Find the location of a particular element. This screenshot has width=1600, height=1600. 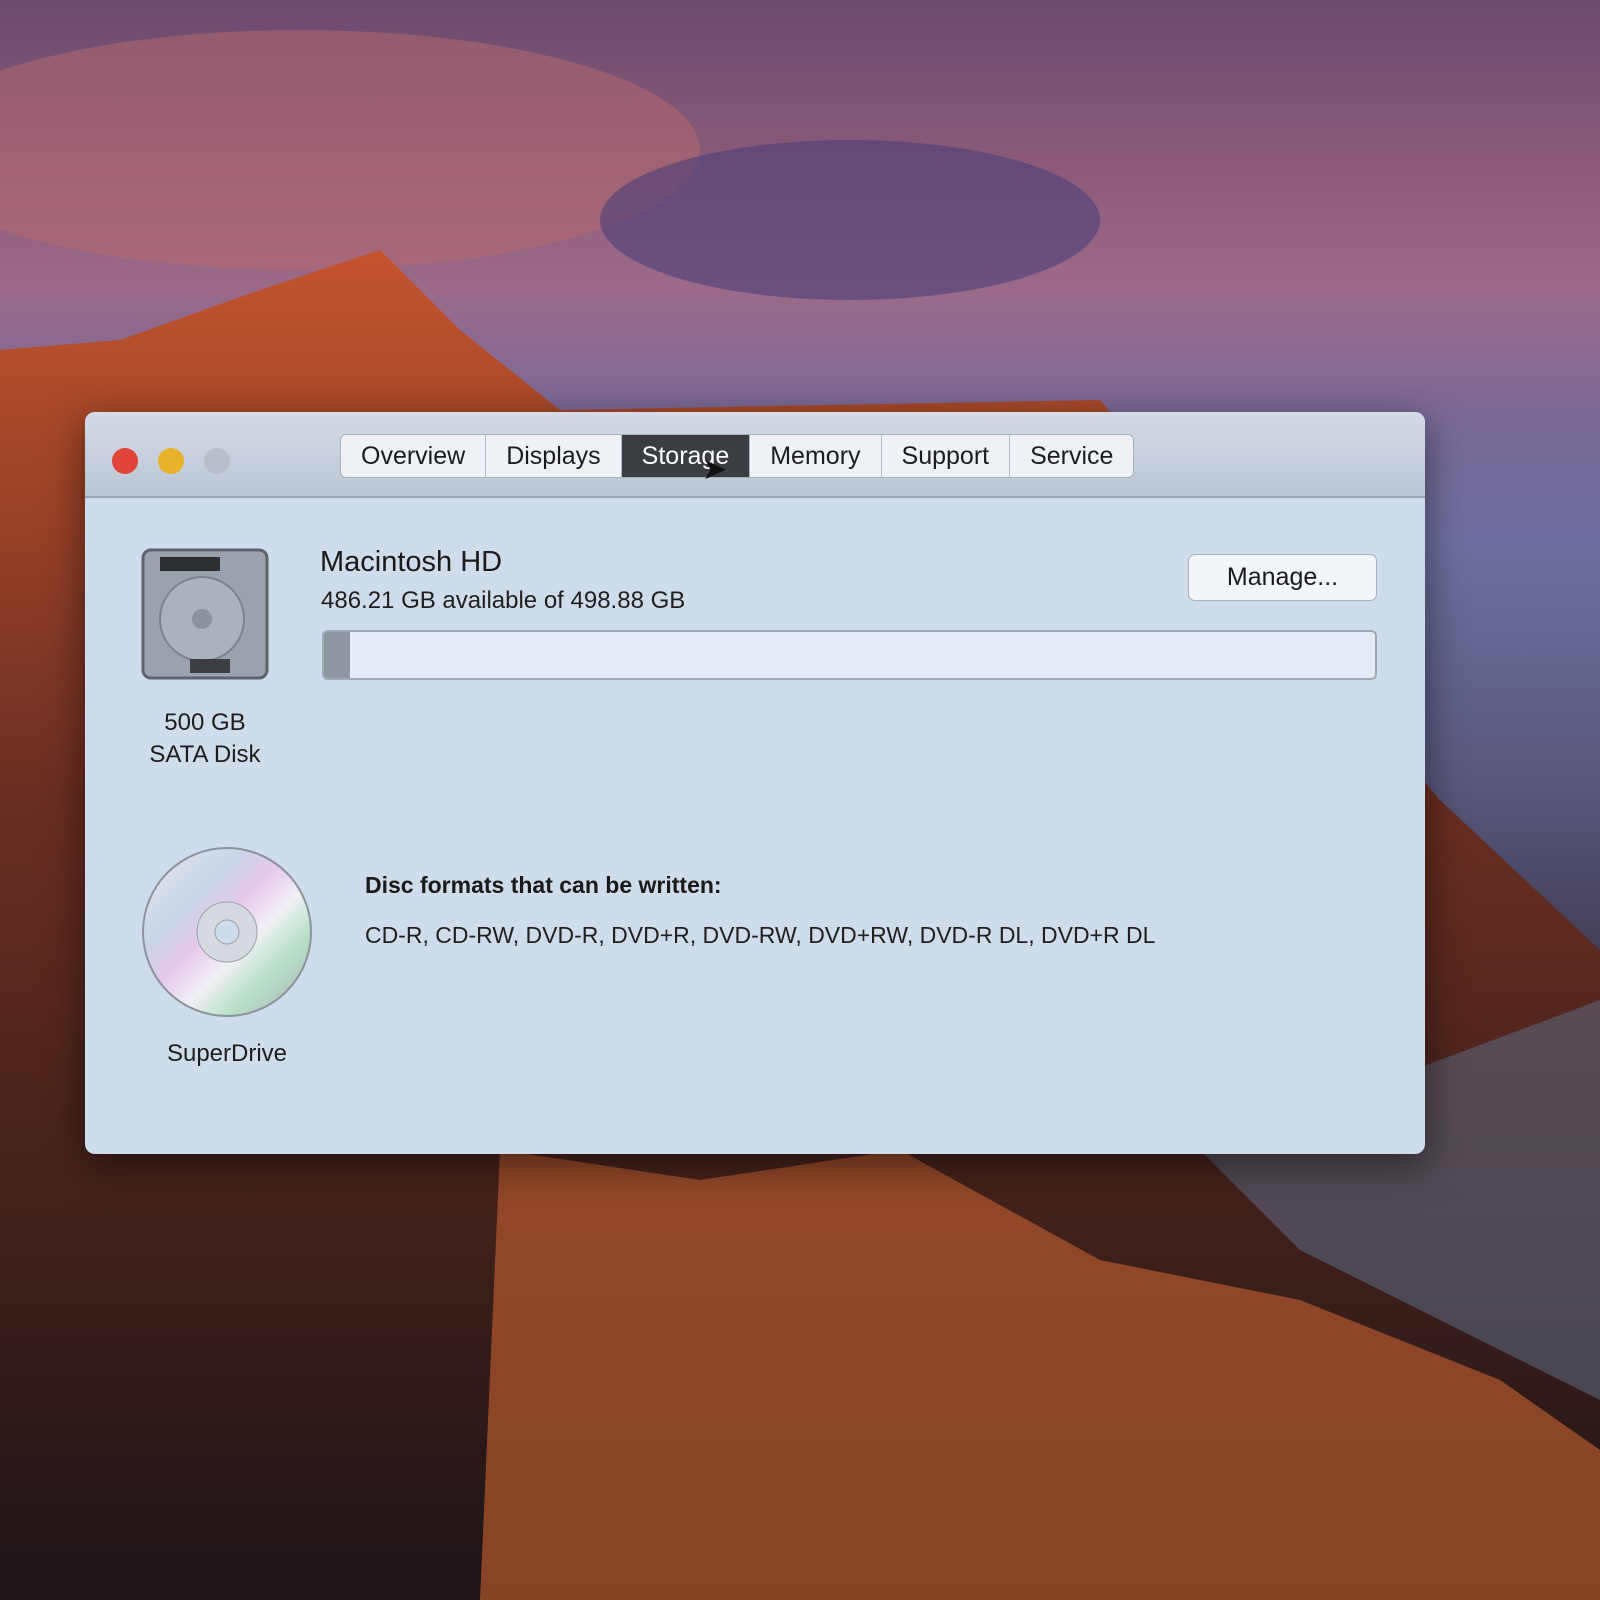

tab-overview: Overview is located at coordinates (414, 456).